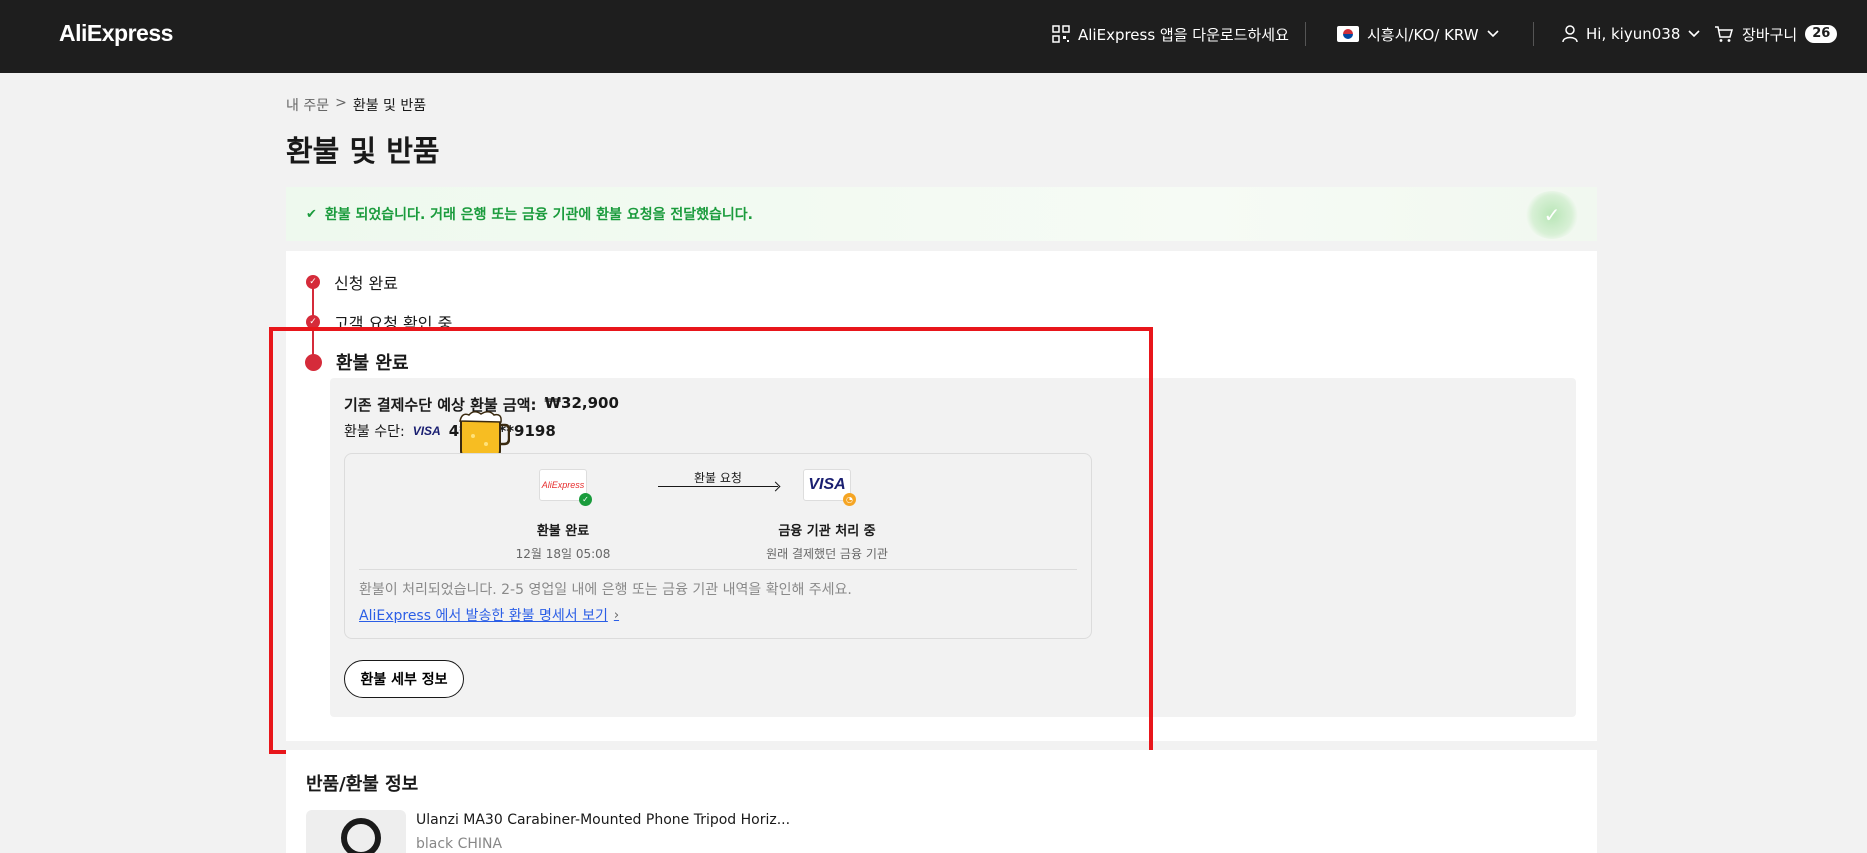  What do you see at coordinates (563, 531) in the screenshot?
I see `flow-node-title: 환불 완료` at bounding box center [563, 531].